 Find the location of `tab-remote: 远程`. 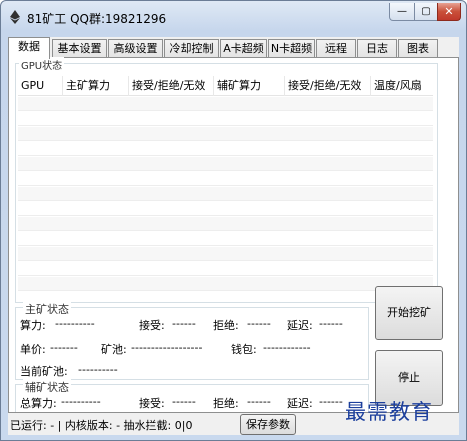

tab-remote: 远程 is located at coordinates (336, 48).